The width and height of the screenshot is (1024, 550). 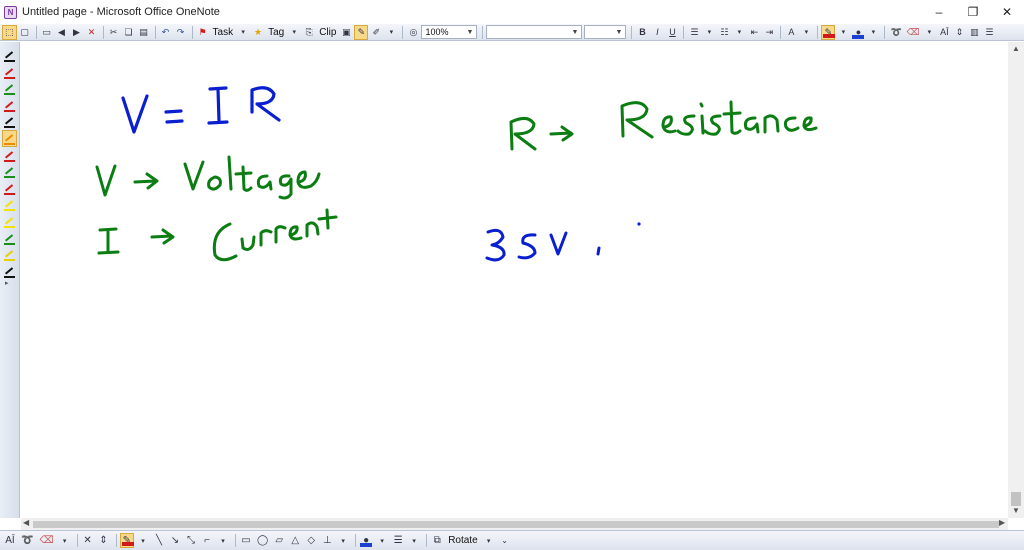 I want to click on scroll-right-icon: ▶, so click(x=1002, y=522).